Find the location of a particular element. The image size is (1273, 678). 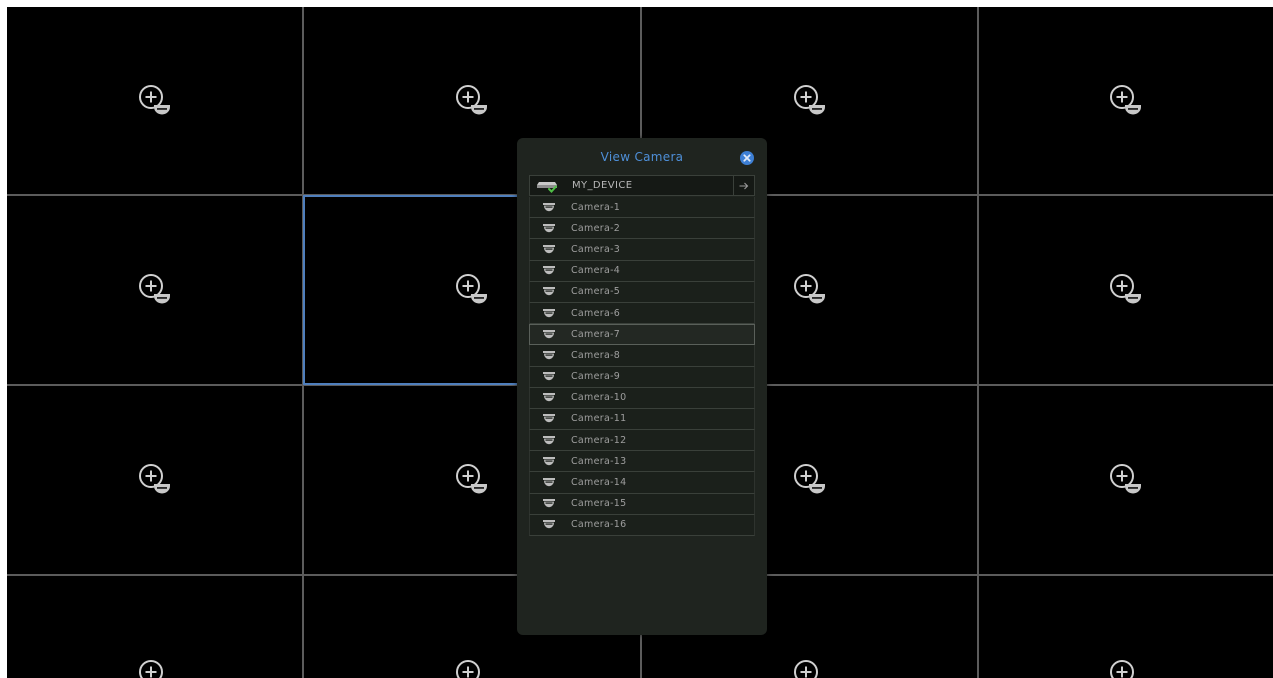

camera-label: Camera-11 is located at coordinates (599, 419).